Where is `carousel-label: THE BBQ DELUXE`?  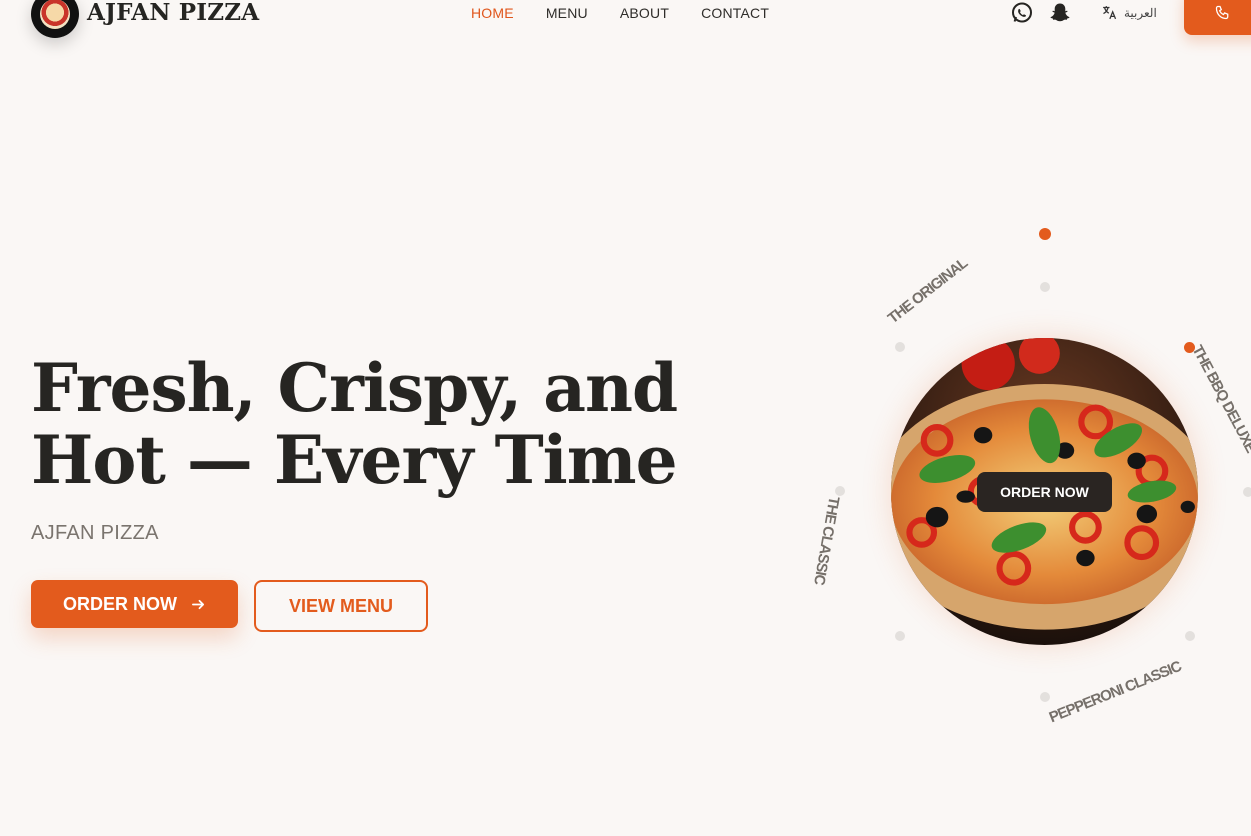
carousel-label: THE BBQ DELUXE is located at coordinates (1219, 399).